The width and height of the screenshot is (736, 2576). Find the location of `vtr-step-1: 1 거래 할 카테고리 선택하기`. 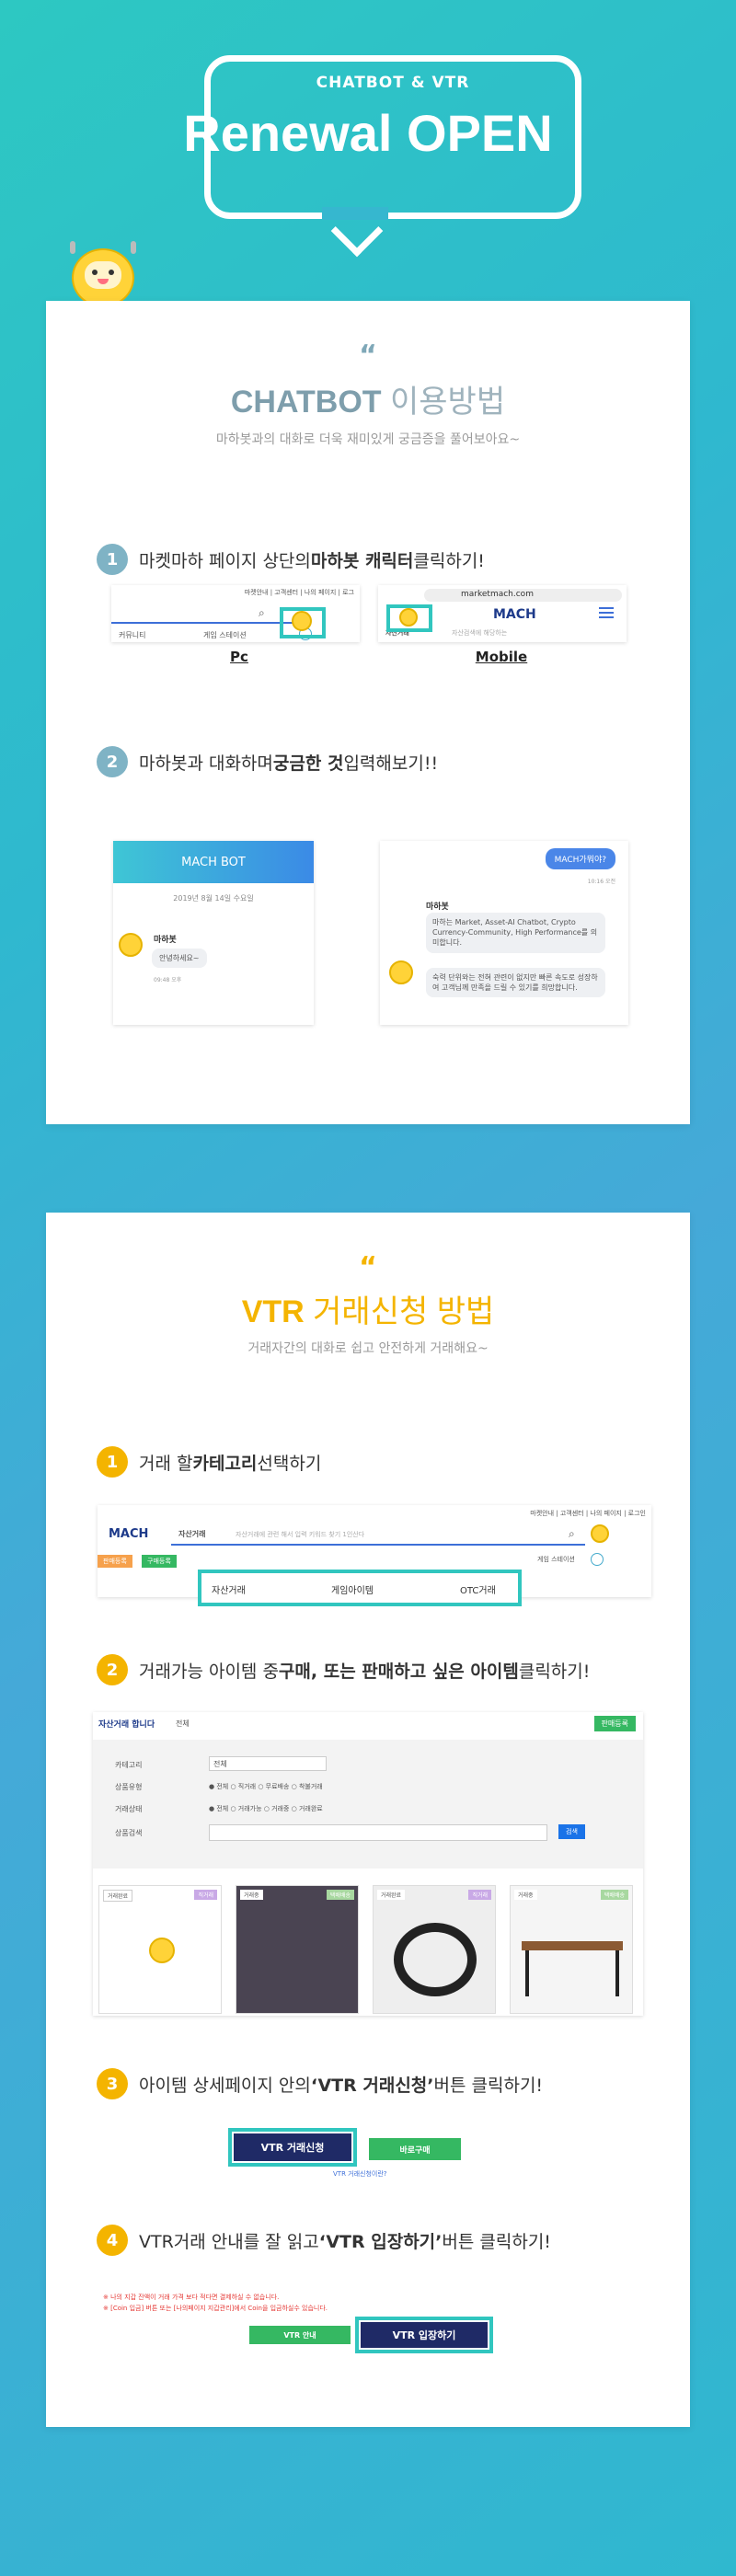

vtr-step-1: 1 거래 할 카테고리 선택하기 is located at coordinates (209, 1462).